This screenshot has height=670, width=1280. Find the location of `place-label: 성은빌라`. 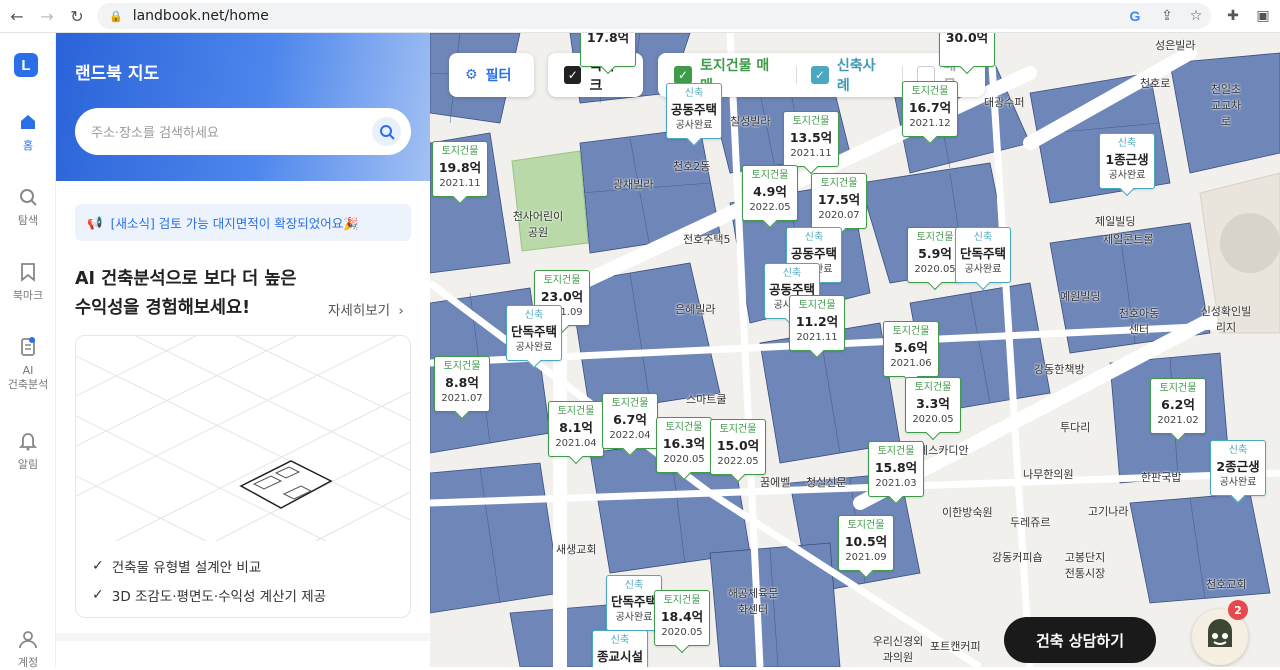

place-label: 성은빌라 is located at coordinates (1175, 45).